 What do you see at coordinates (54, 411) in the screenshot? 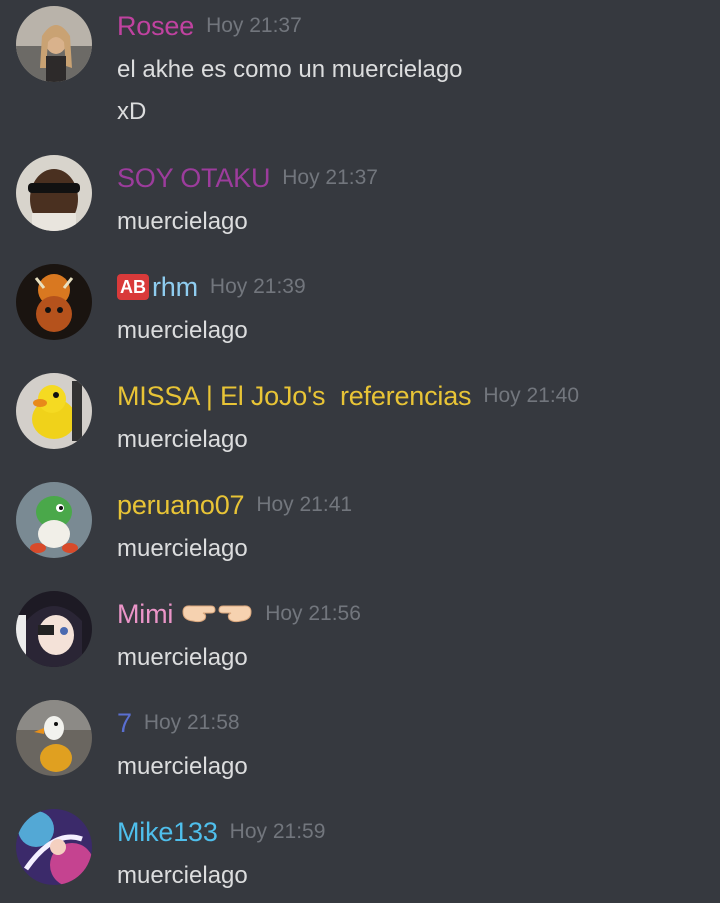
I see `avatar-missa` at bounding box center [54, 411].